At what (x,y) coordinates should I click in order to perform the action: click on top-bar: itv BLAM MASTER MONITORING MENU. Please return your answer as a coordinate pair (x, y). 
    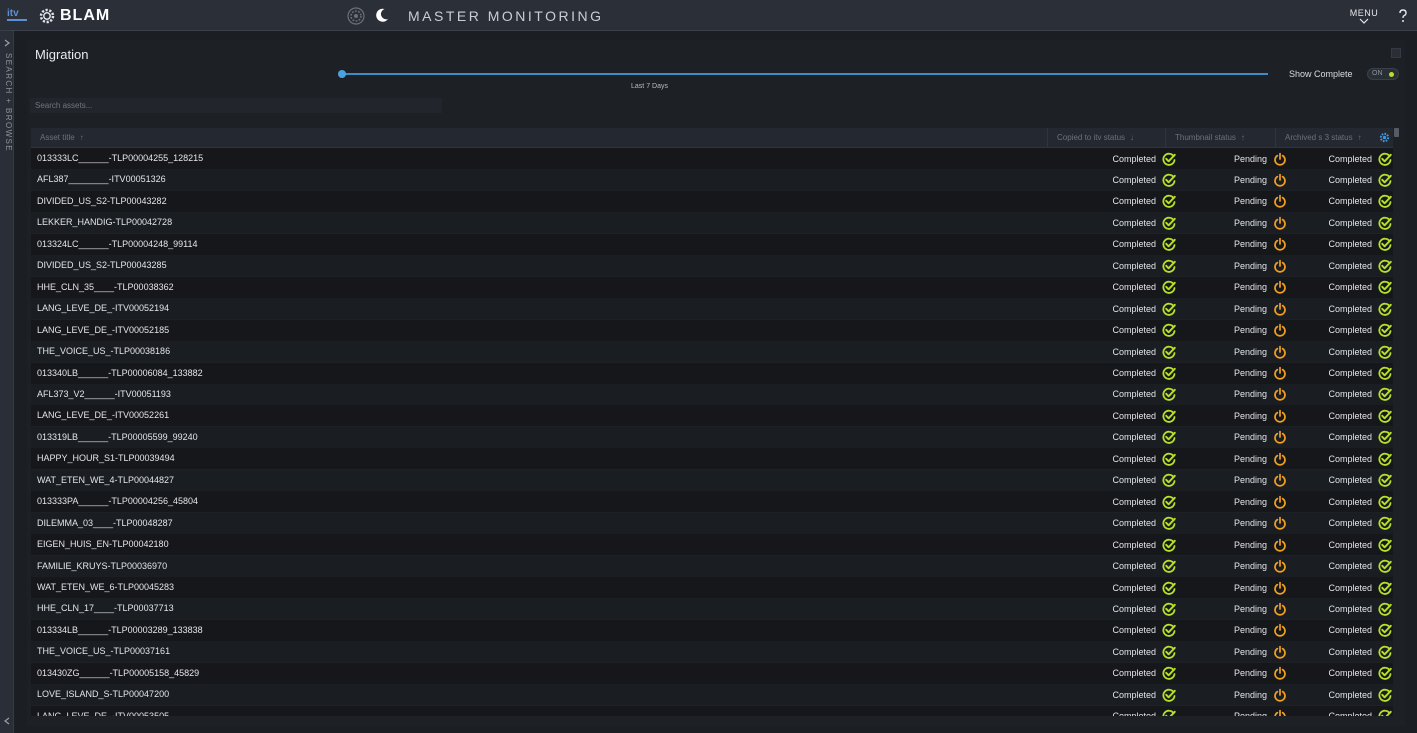
    Looking at the image, I should click on (708, 15).